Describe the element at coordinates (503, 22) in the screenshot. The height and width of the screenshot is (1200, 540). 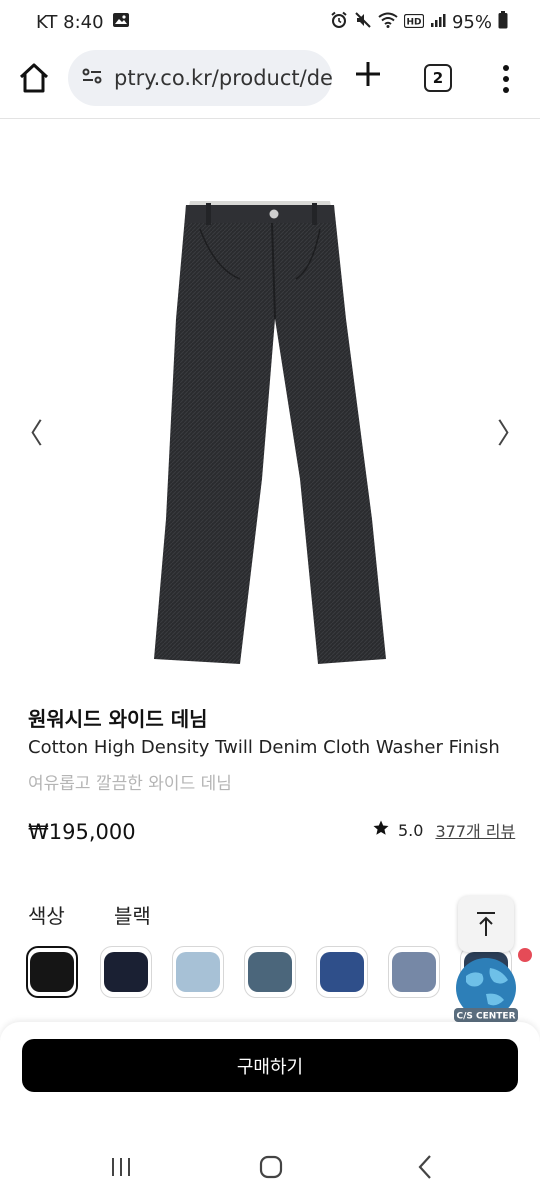
I see `battery-icon` at that location.